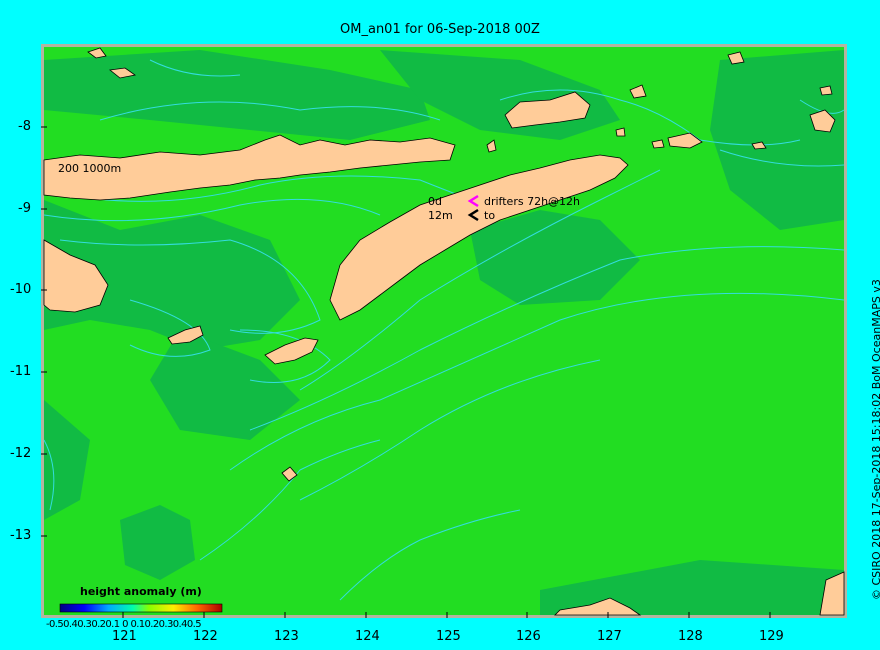  What do you see at coordinates (528, 636) in the screenshot?
I see `x-tick-label: 126` at bounding box center [528, 636].